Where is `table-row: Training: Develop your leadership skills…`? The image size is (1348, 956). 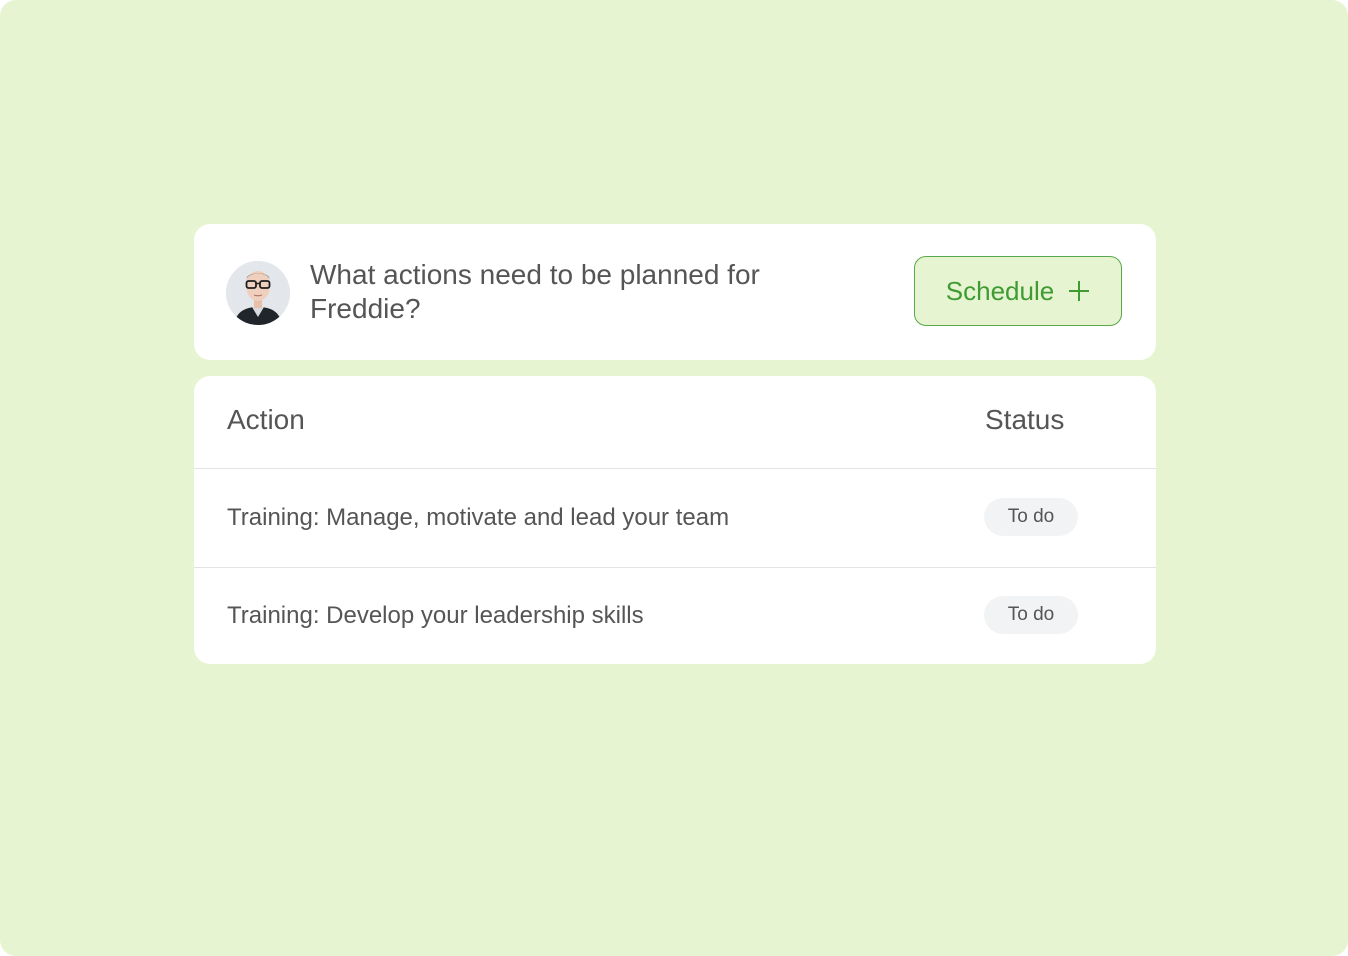
table-row: Training: Develop your leadership skills… is located at coordinates (675, 615).